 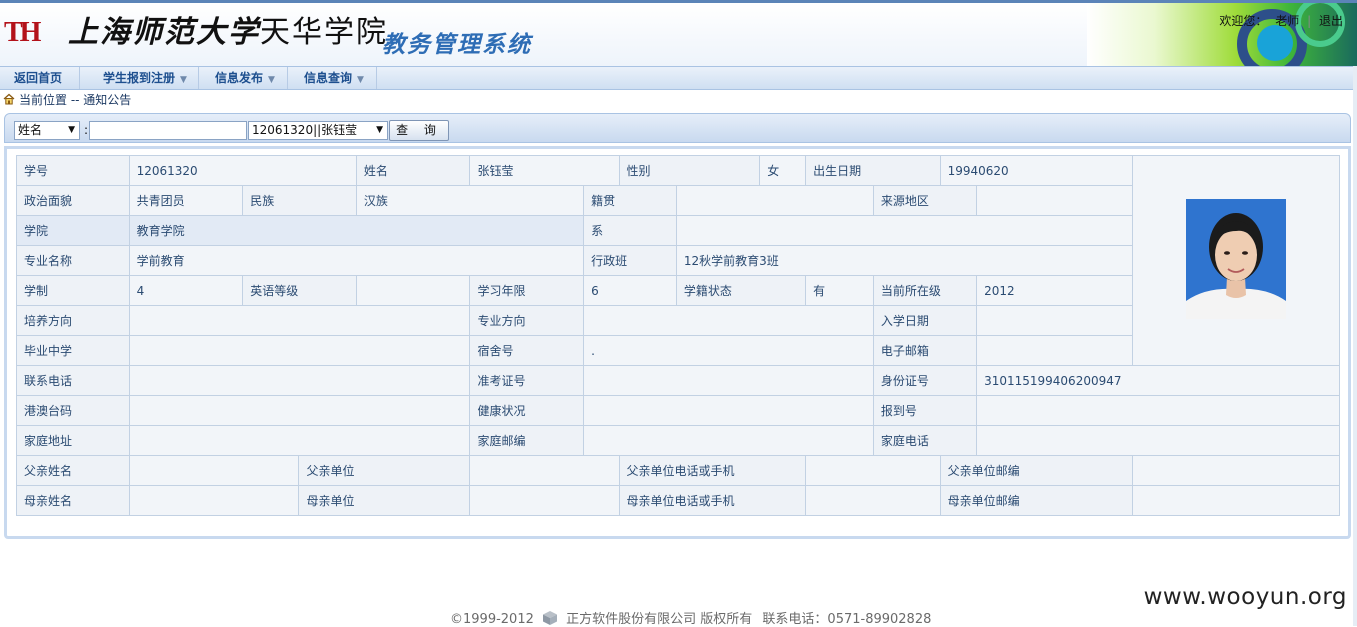 What do you see at coordinates (728, 320) in the screenshot?
I see `value-major-direction` at bounding box center [728, 320].